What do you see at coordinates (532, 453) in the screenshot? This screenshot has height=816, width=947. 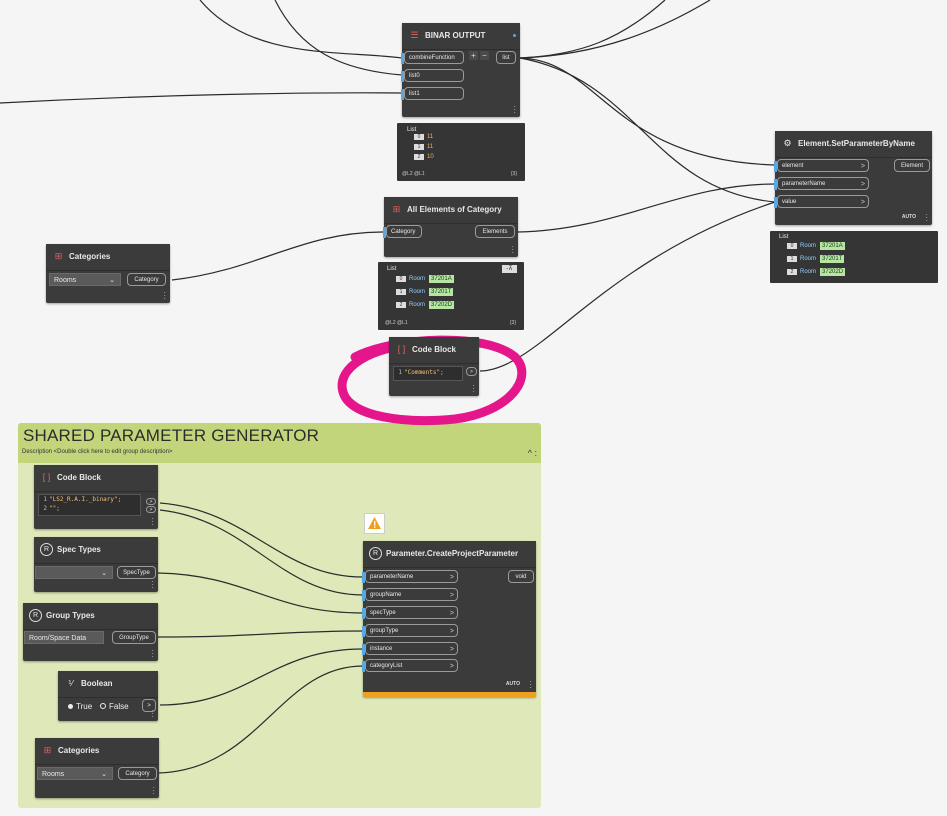 I see `group-collapse-control: ^ :` at bounding box center [532, 453].